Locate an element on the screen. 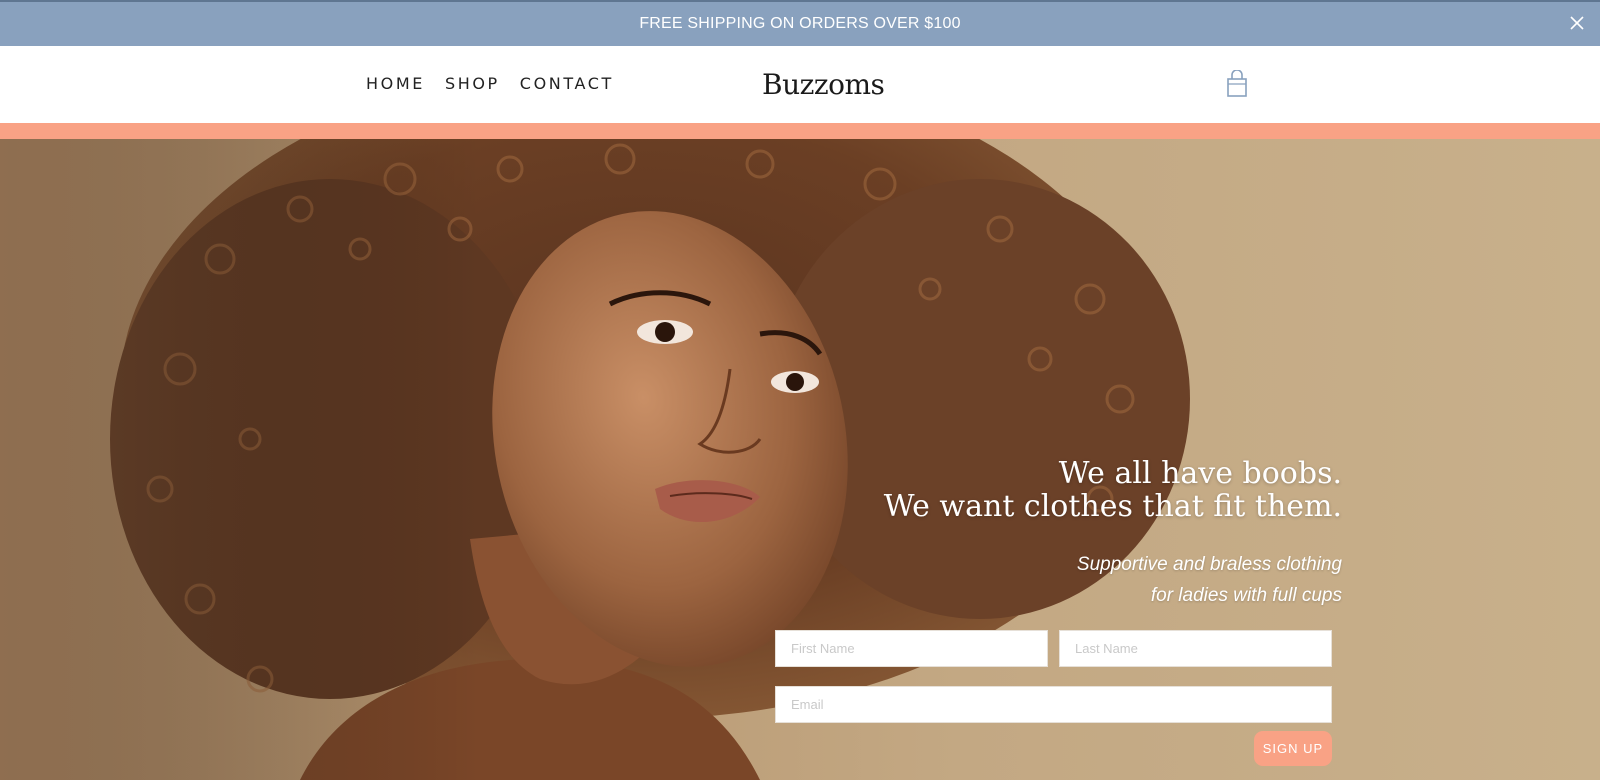 The height and width of the screenshot is (780, 1600). hero-subhead-line1: Supportive and braless clothing is located at coordinates (1209, 564).